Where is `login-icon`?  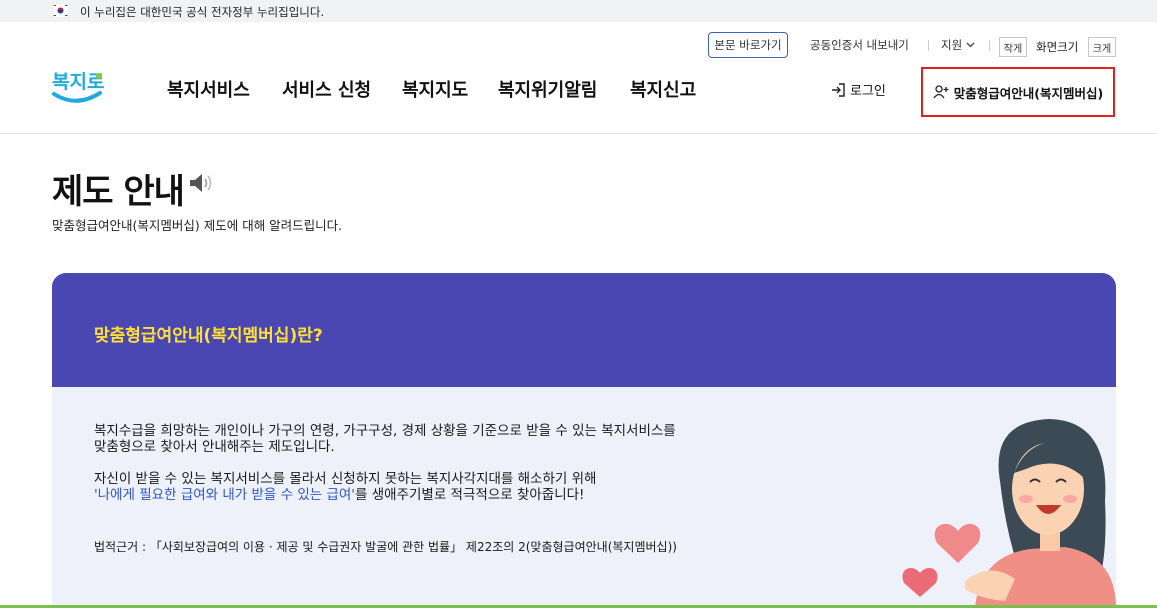
login-icon is located at coordinates (838, 89).